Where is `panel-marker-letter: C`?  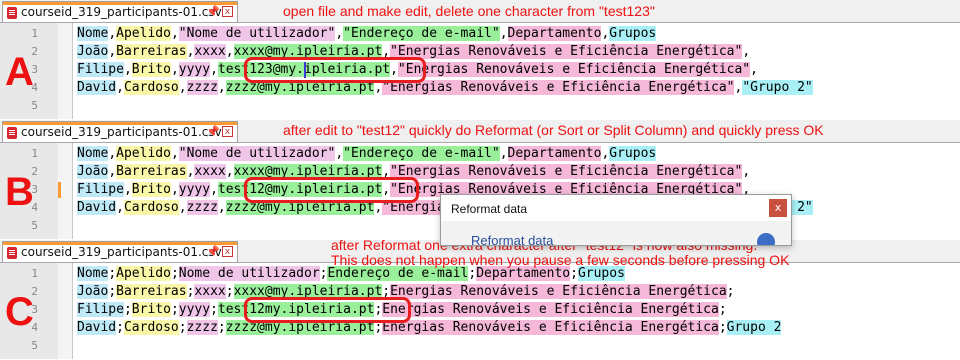
panel-marker-letter: C is located at coordinates (19, 312).